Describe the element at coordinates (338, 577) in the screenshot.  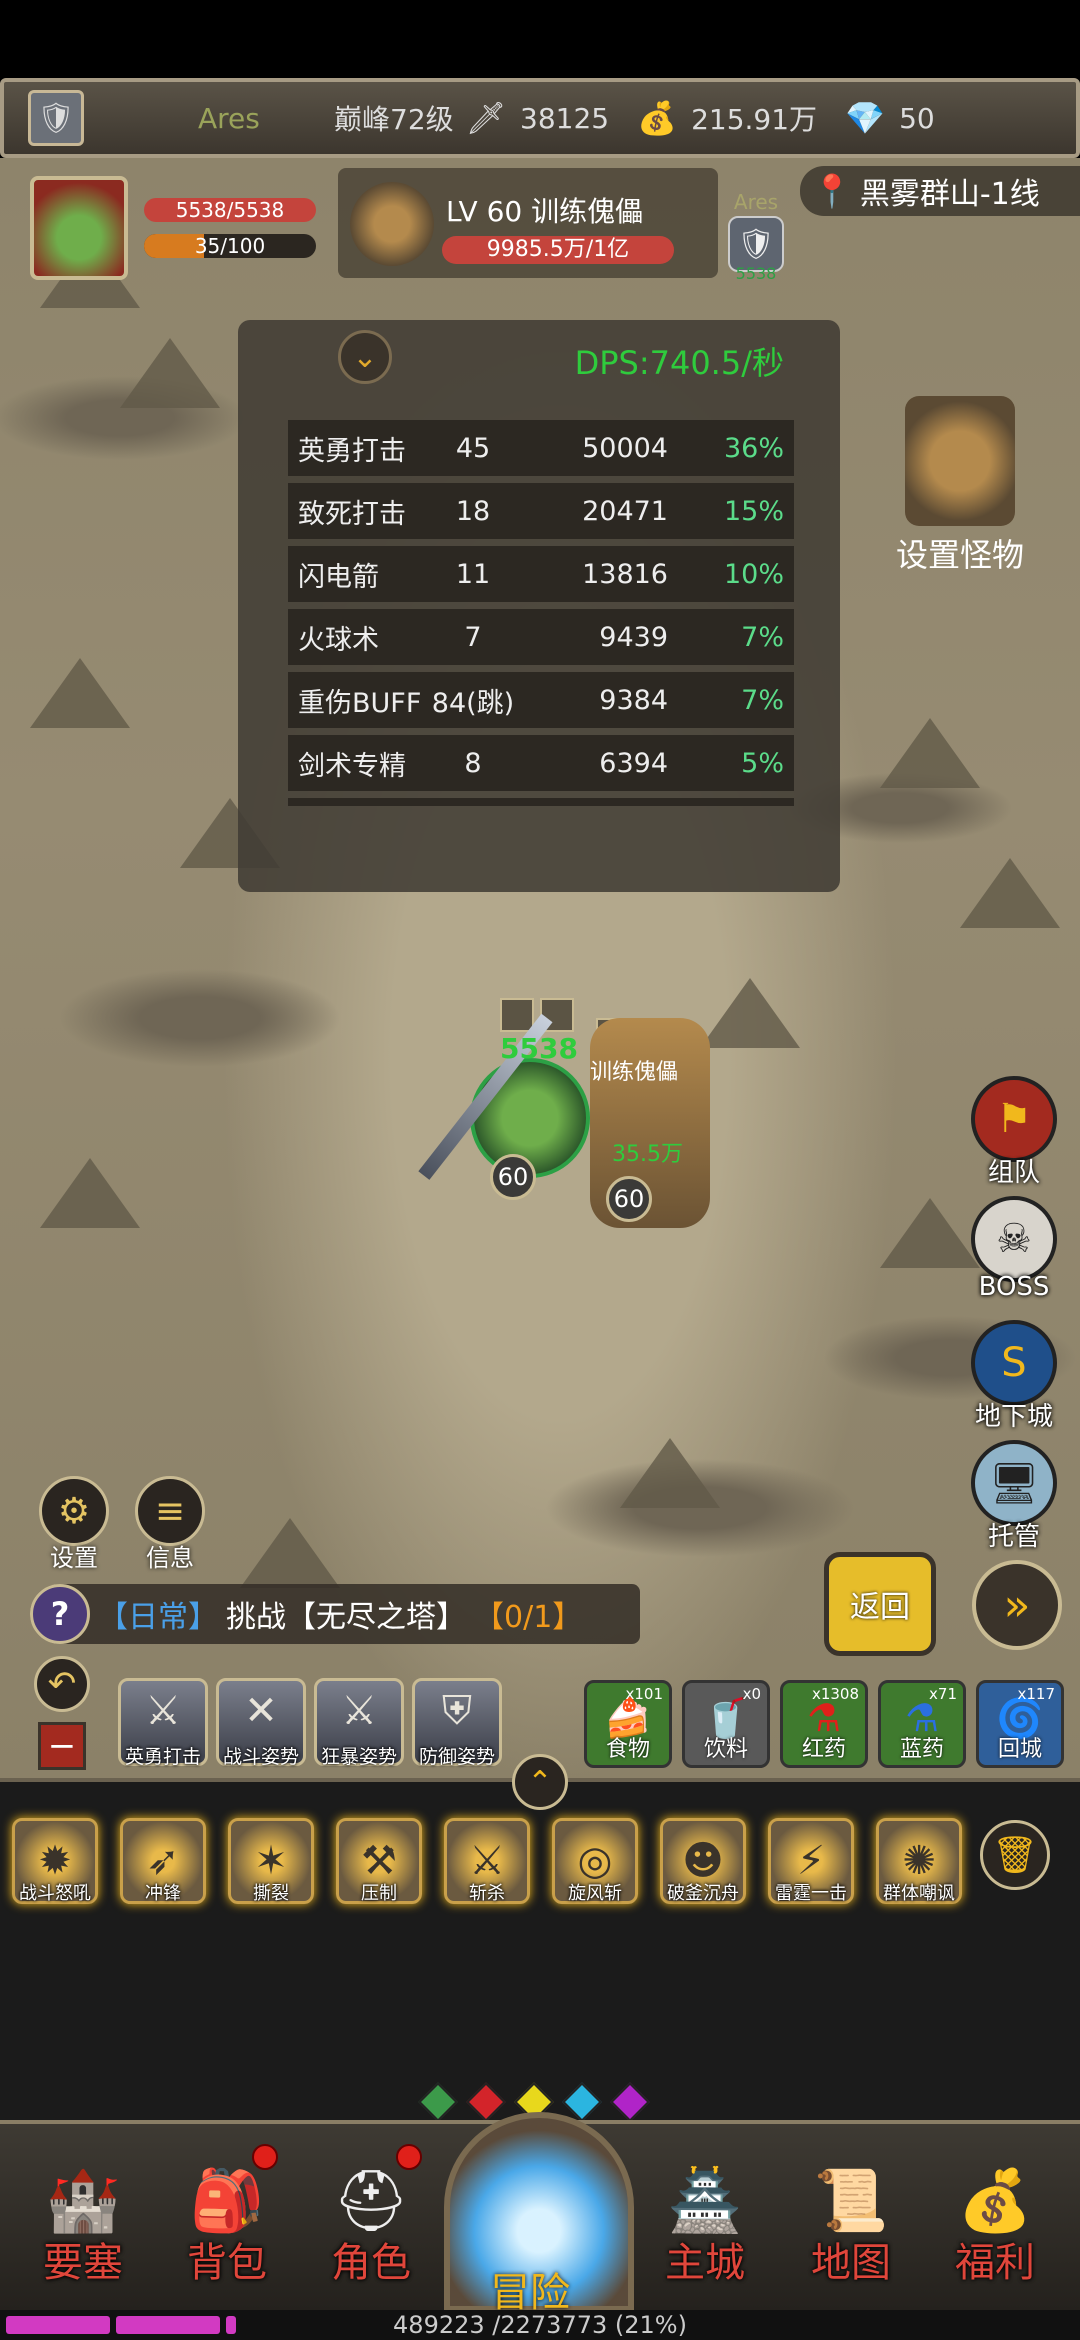
I see `dps-skill: 闪电箭` at that location.